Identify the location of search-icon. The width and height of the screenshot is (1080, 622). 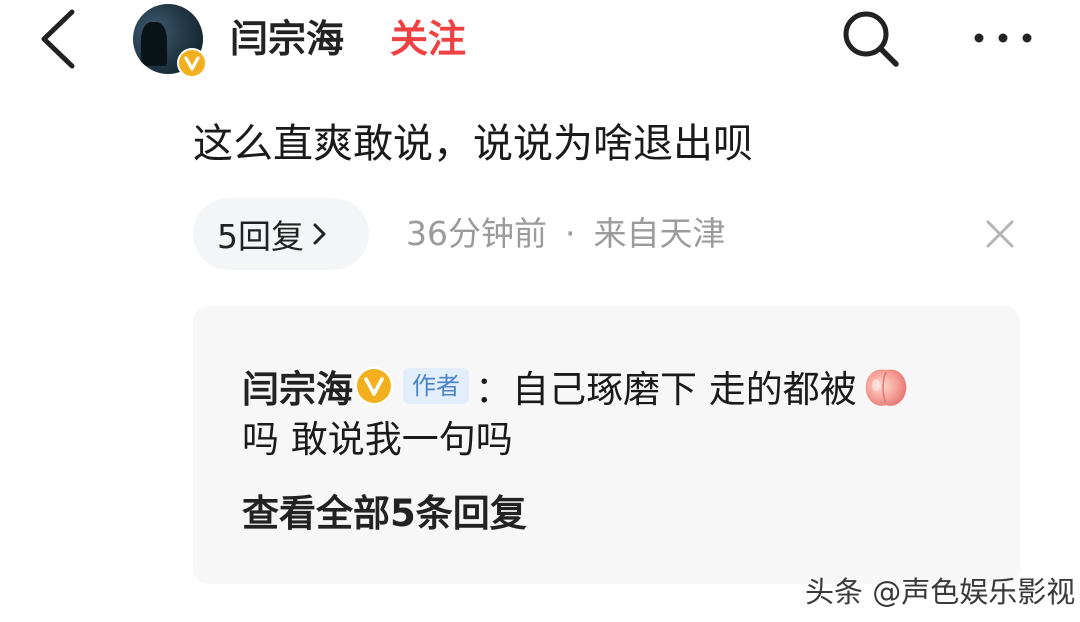
(871, 39).